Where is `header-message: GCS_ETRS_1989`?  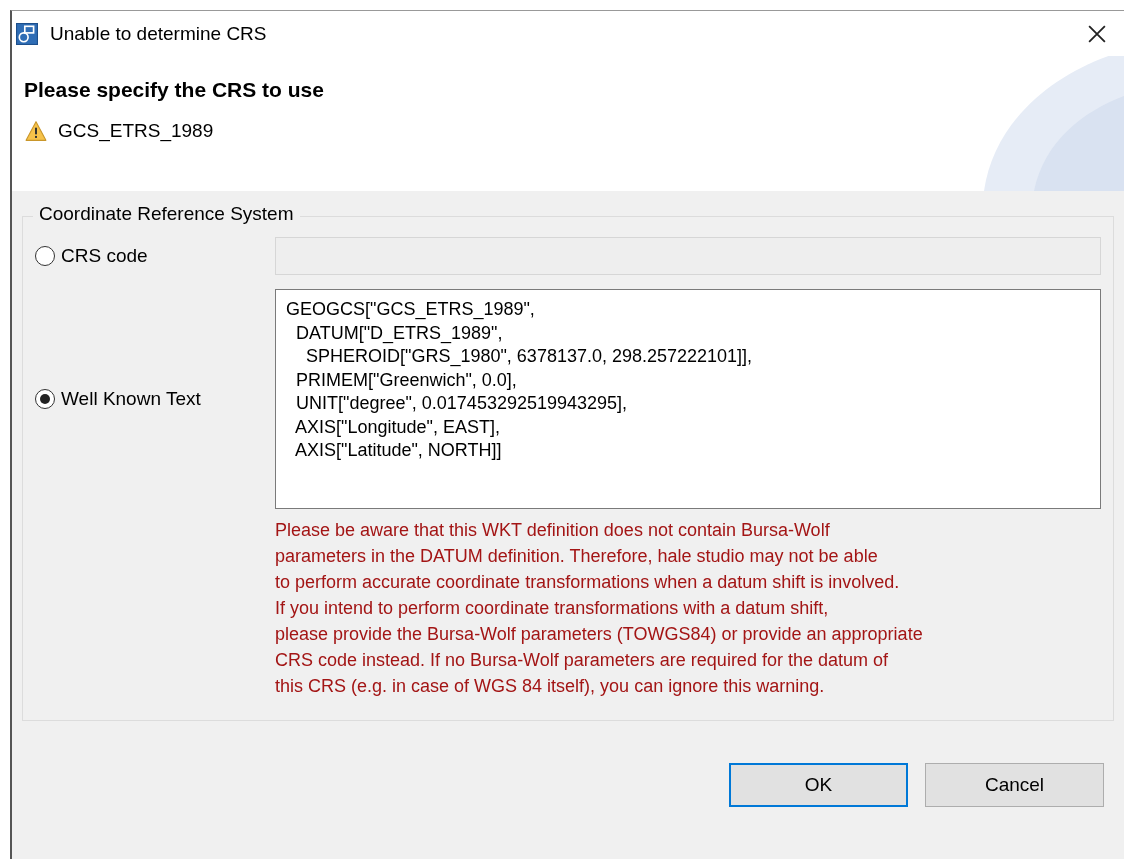
header-message: GCS_ETRS_1989 is located at coordinates (136, 131).